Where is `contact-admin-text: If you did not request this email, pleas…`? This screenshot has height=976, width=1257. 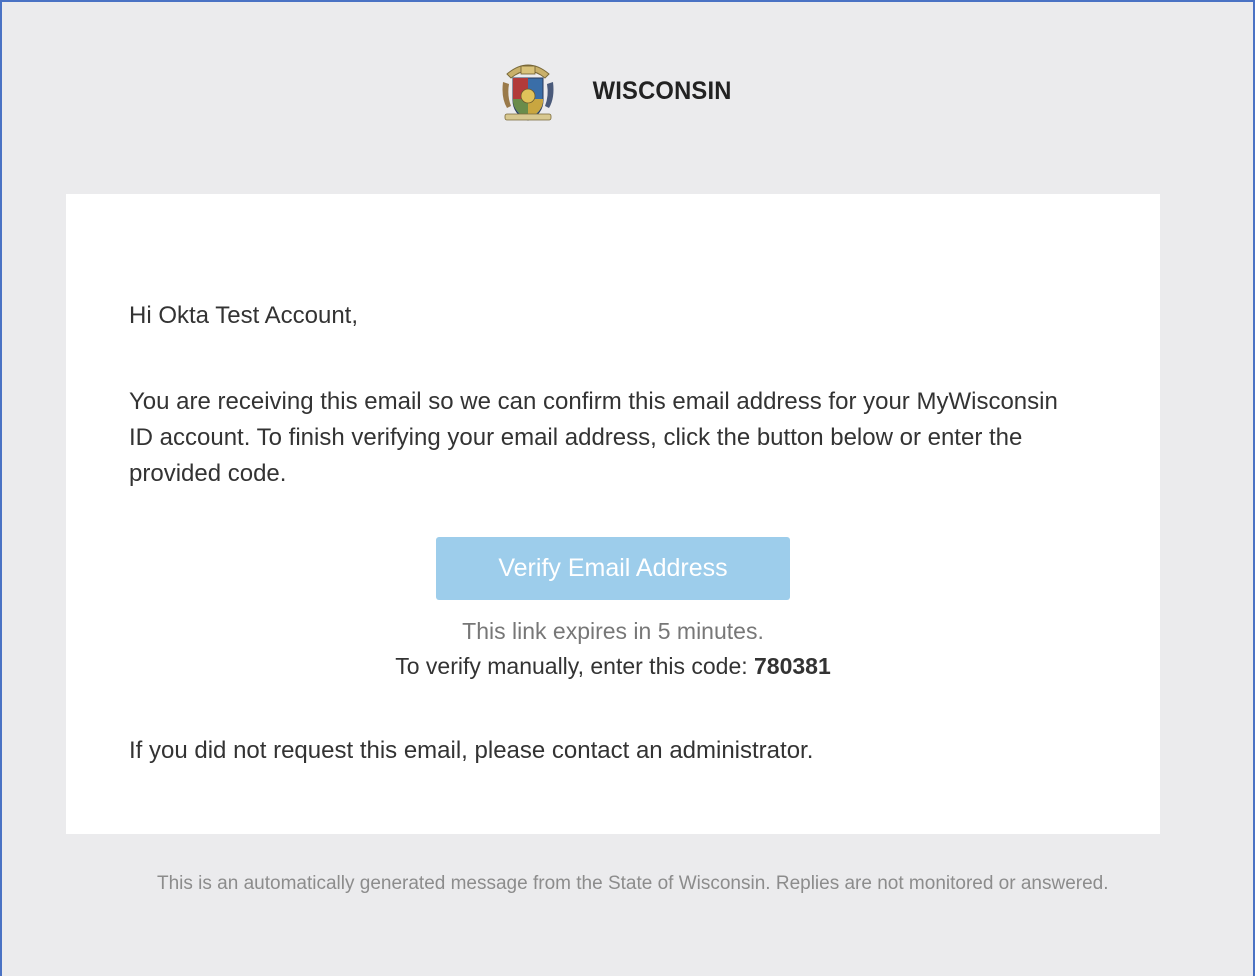 contact-admin-text: If you did not request this email, pleas… is located at coordinates (471, 750).